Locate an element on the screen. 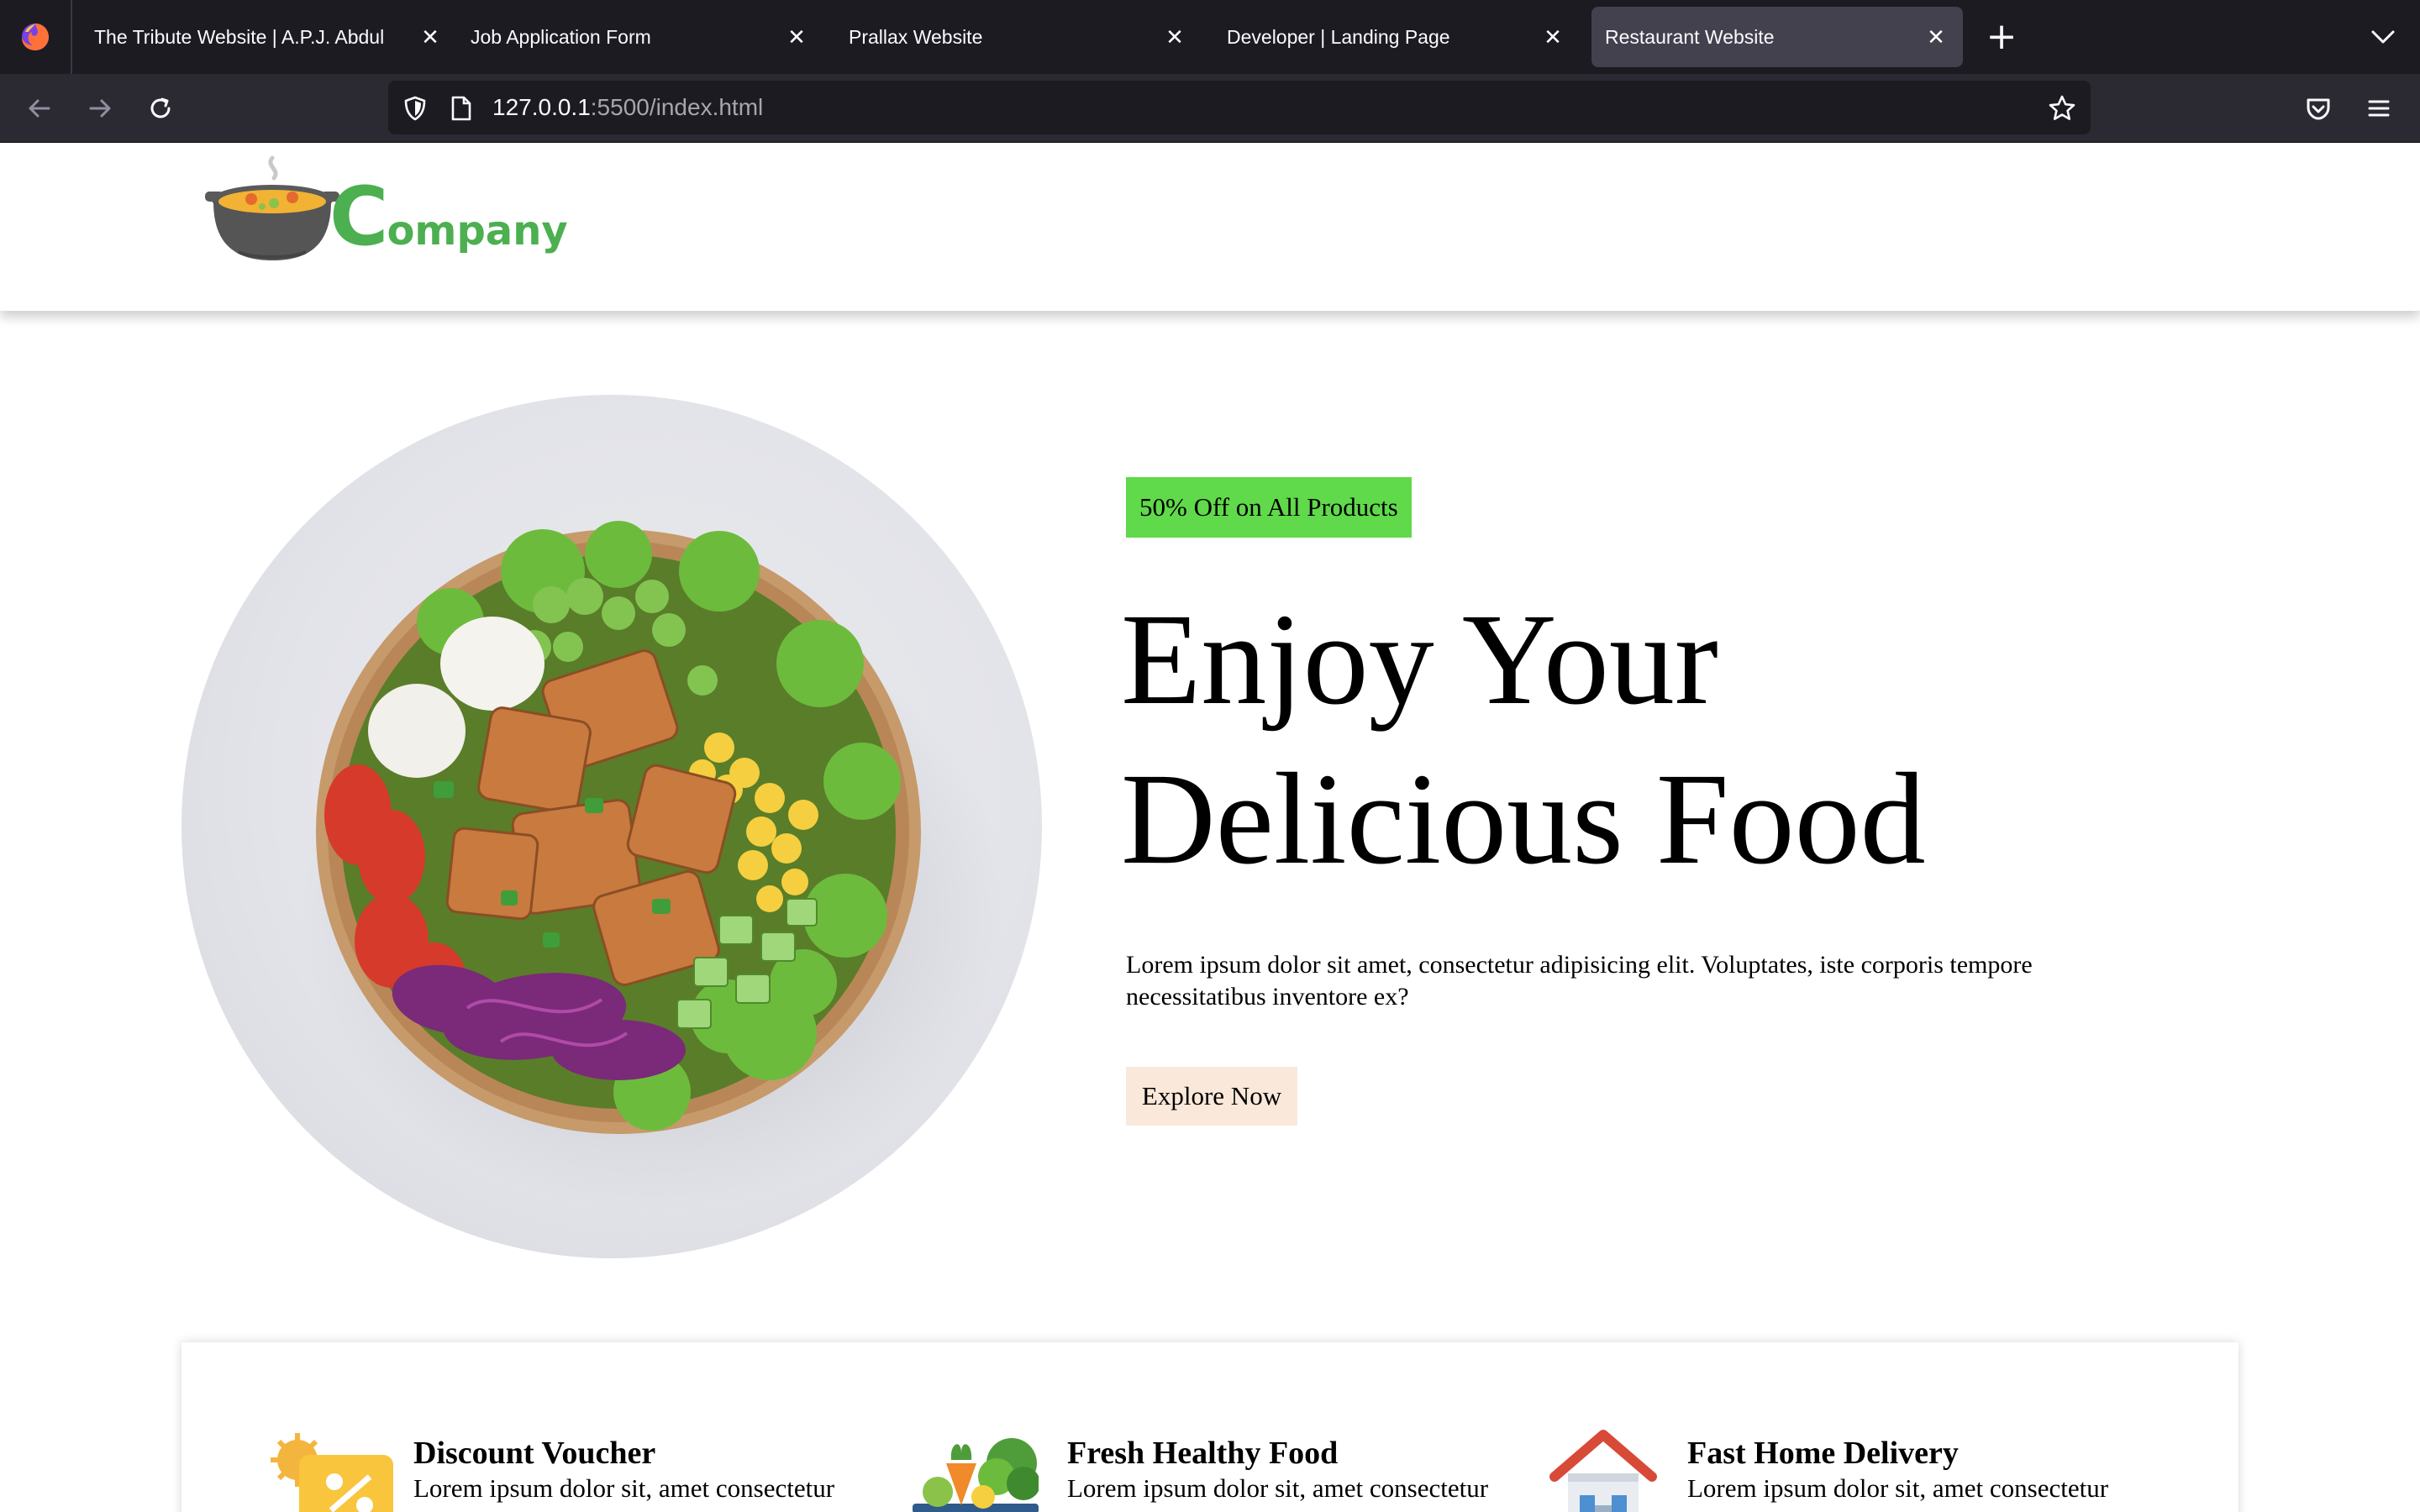 This screenshot has width=2420, height=1512. page-info-icon is located at coordinates (462, 108).